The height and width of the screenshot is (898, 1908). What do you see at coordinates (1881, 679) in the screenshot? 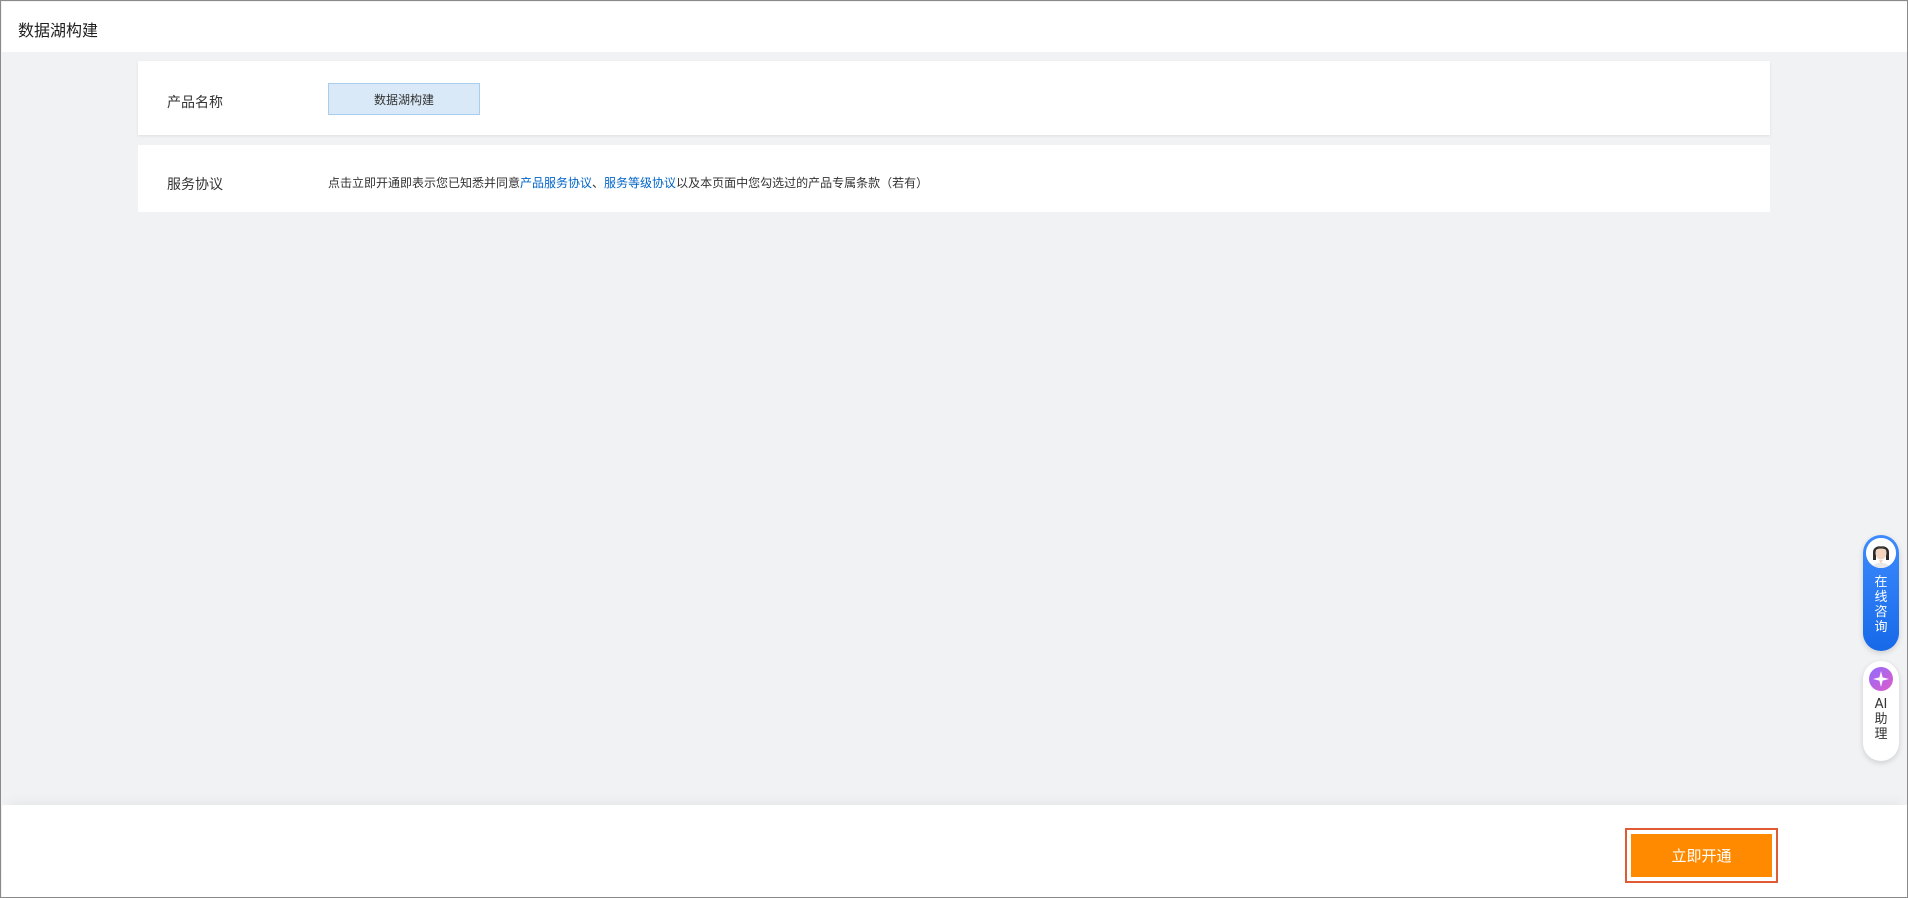
I see `ai-sparkle-icon` at bounding box center [1881, 679].